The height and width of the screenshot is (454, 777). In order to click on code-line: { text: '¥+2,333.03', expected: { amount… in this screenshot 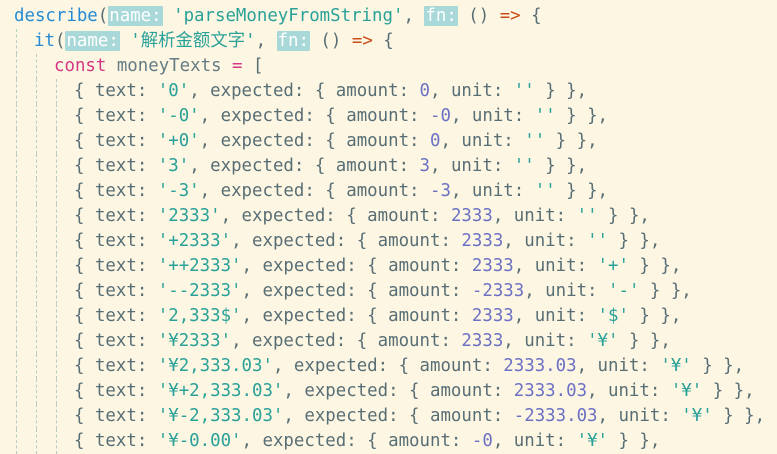, I will do `click(414, 391)`.